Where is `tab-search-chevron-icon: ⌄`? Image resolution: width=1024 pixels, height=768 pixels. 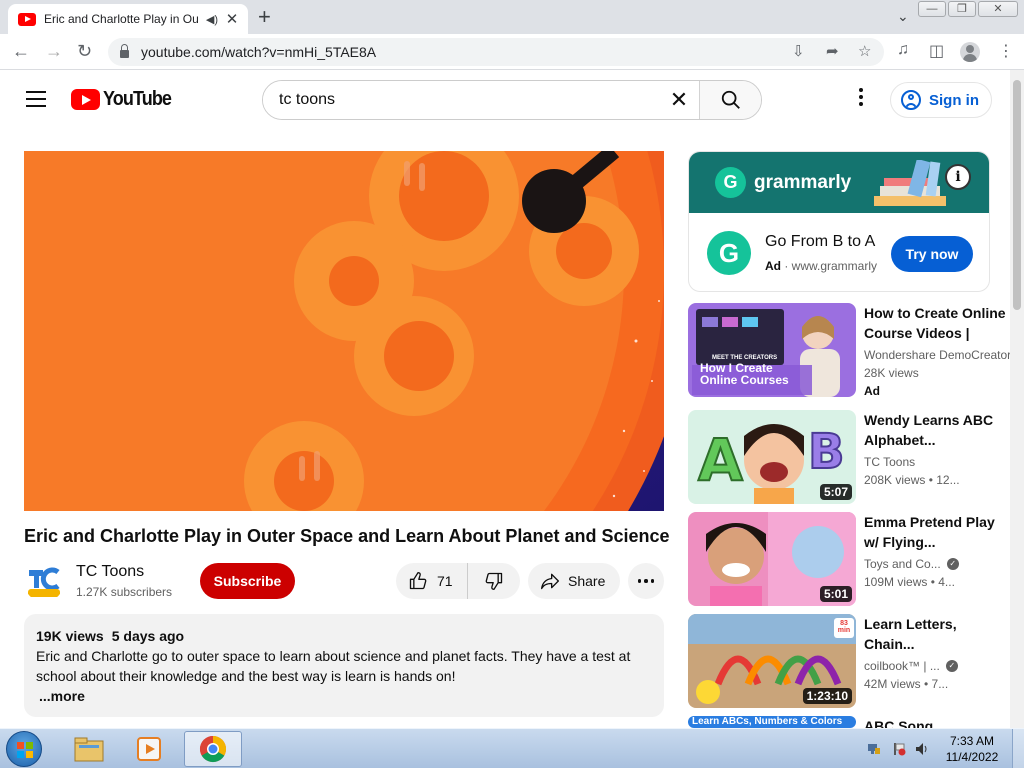
tab-search-chevron-icon: ⌄ is located at coordinates (903, 16).